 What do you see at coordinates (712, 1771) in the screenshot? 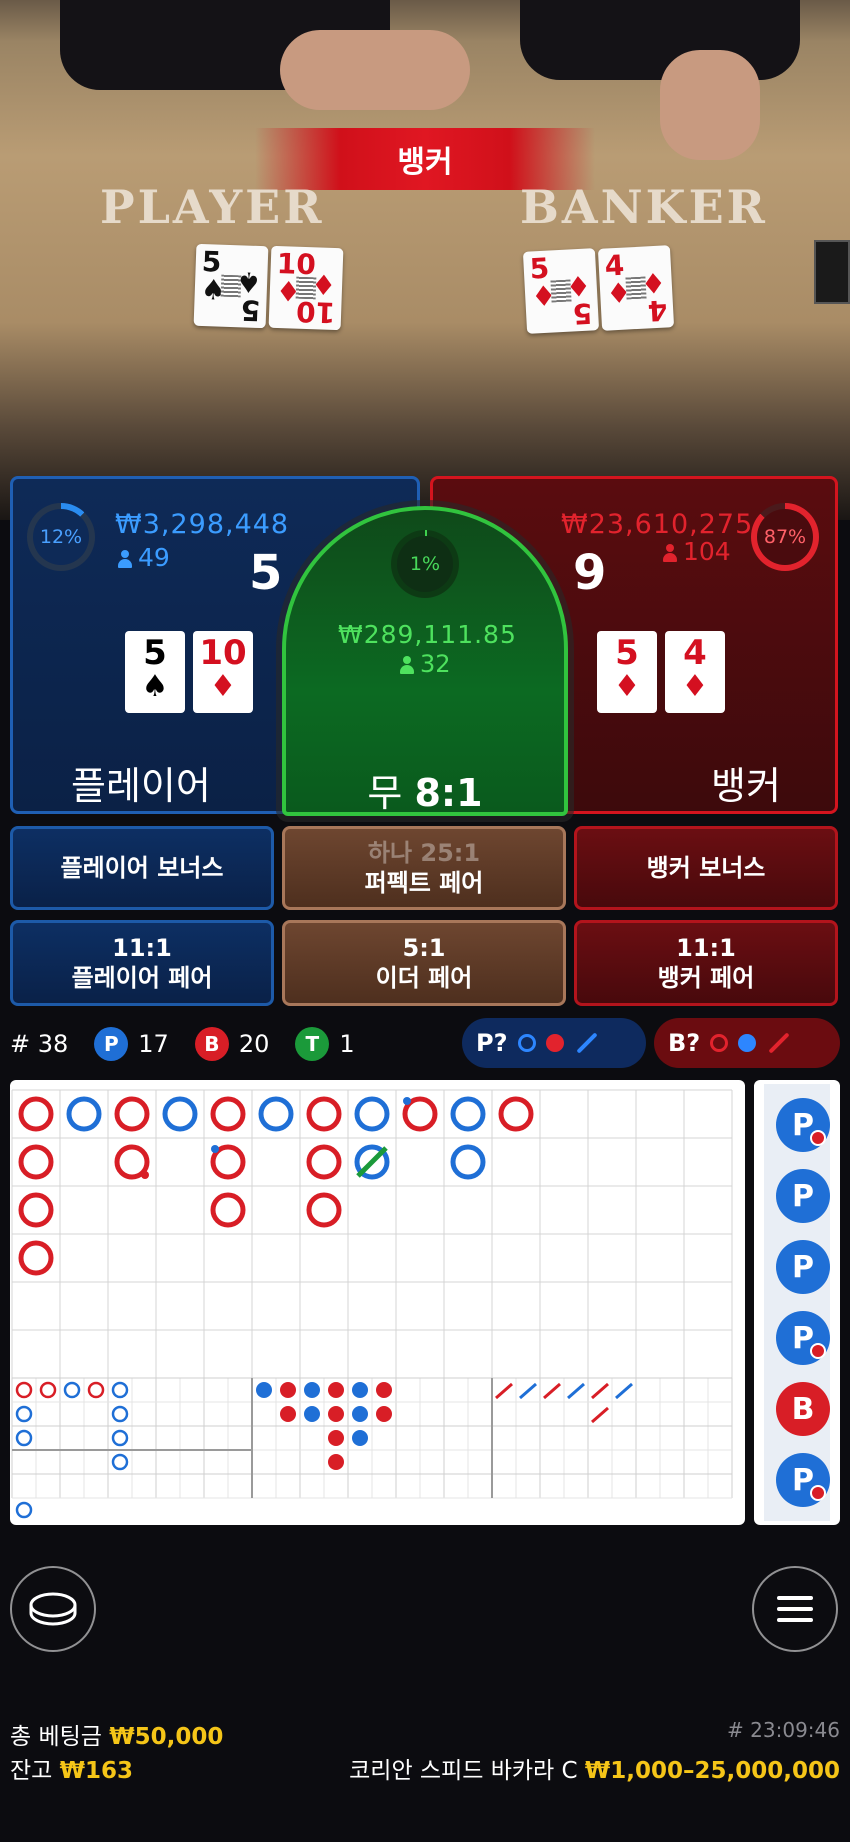
I see `table-limits: ₩1,000–25,000,000` at bounding box center [712, 1771].